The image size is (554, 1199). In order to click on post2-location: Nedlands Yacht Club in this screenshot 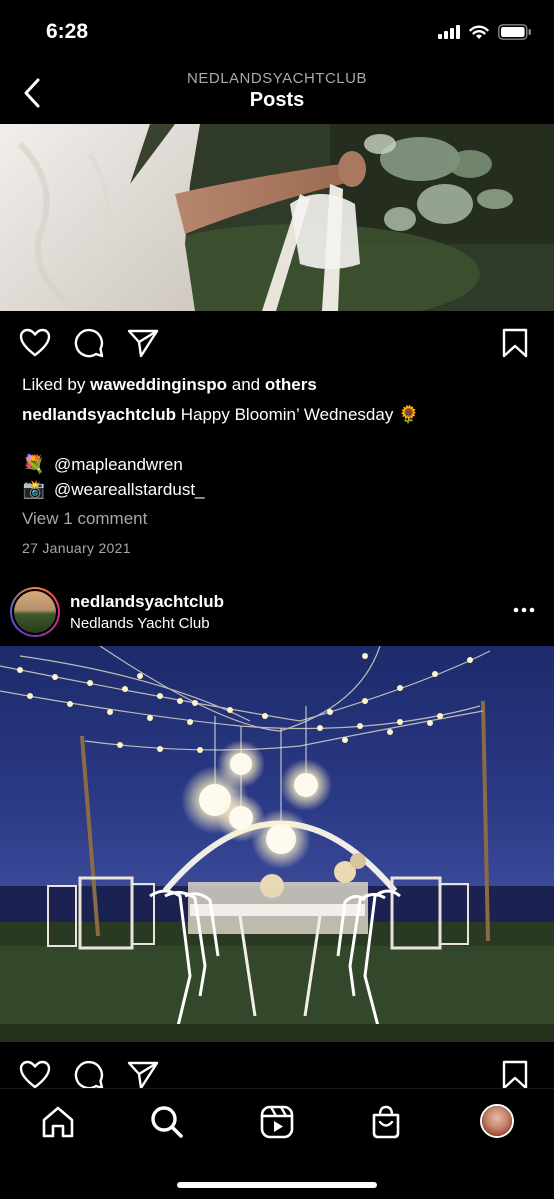, I will do `click(140, 623)`.